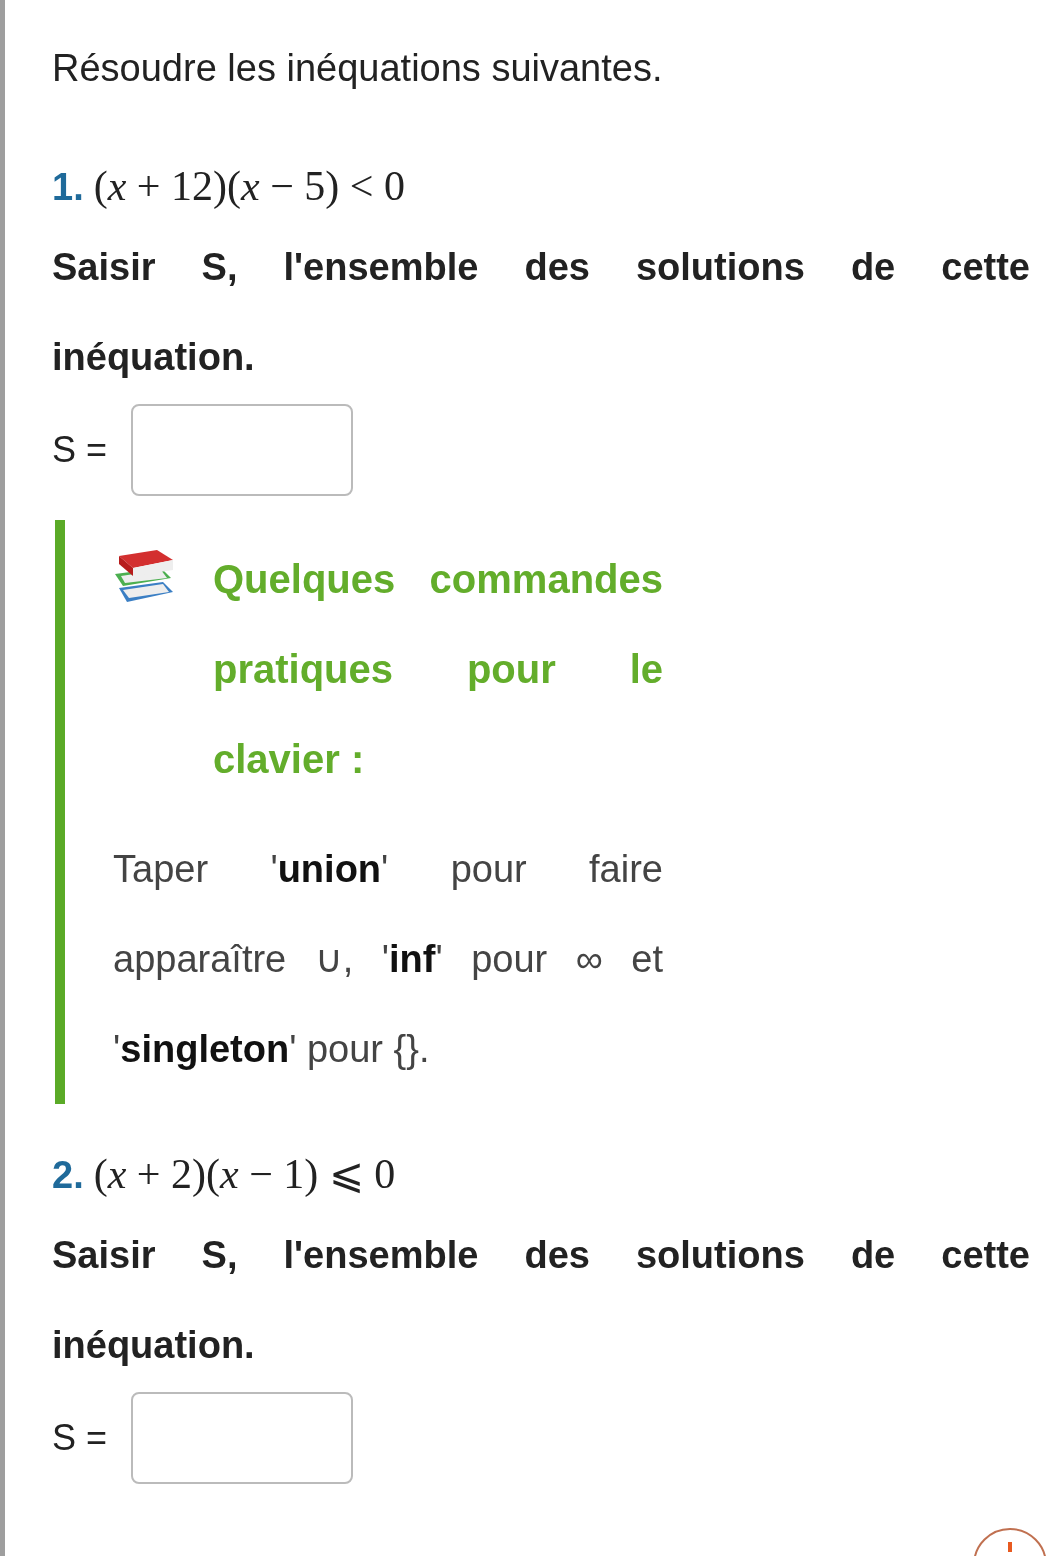  Describe the element at coordinates (244, 1174) in the screenshot. I see `inequation: (x + 2)(x − 1) ⩽ 0` at that location.